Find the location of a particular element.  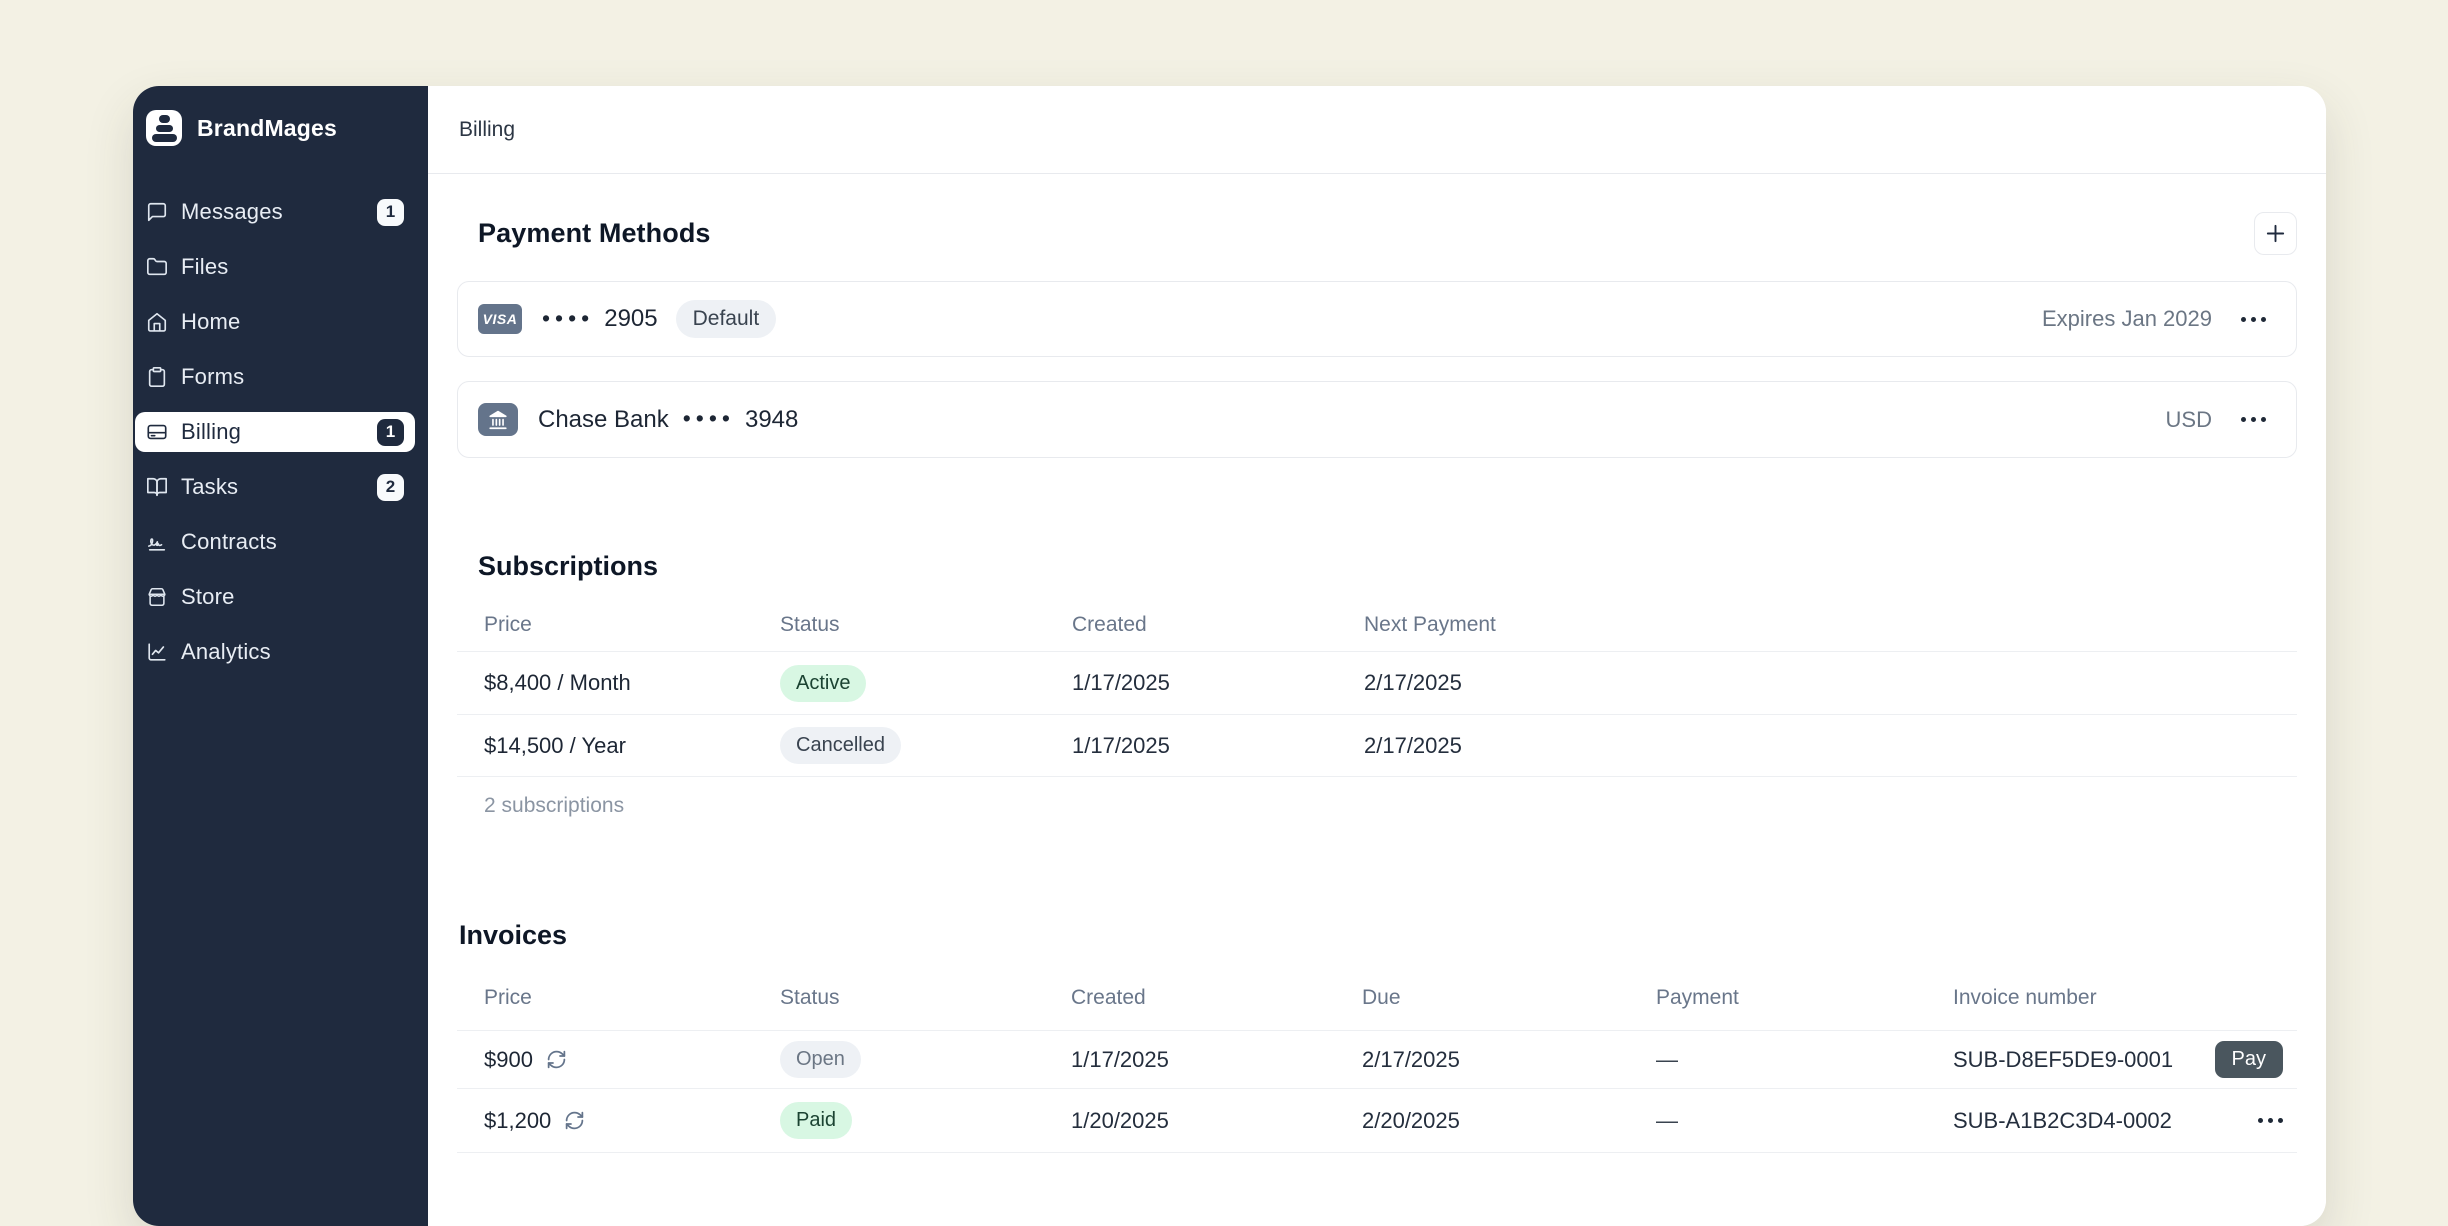

invoices-title: Invoices is located at coordinates (513, 935).